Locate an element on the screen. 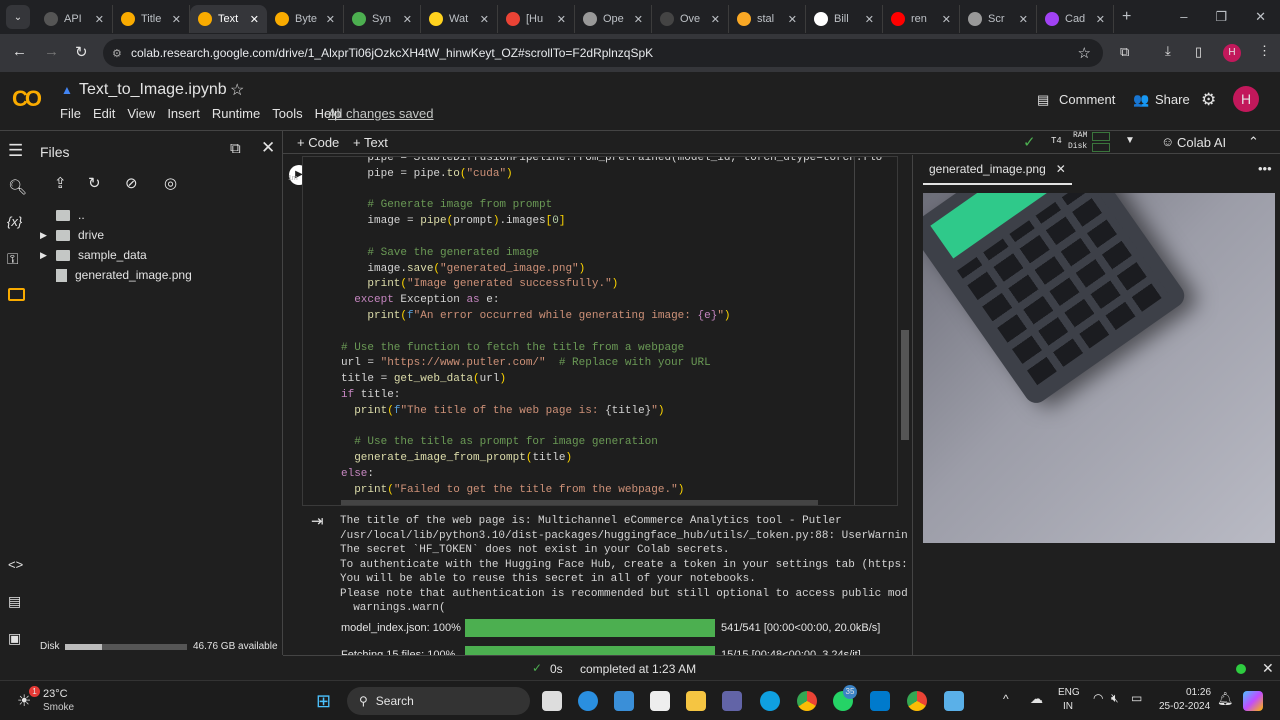 Image resolution: width=1280 pixels, height=720 pixels. mylo-app-icon is located at coordinates (624, 701).